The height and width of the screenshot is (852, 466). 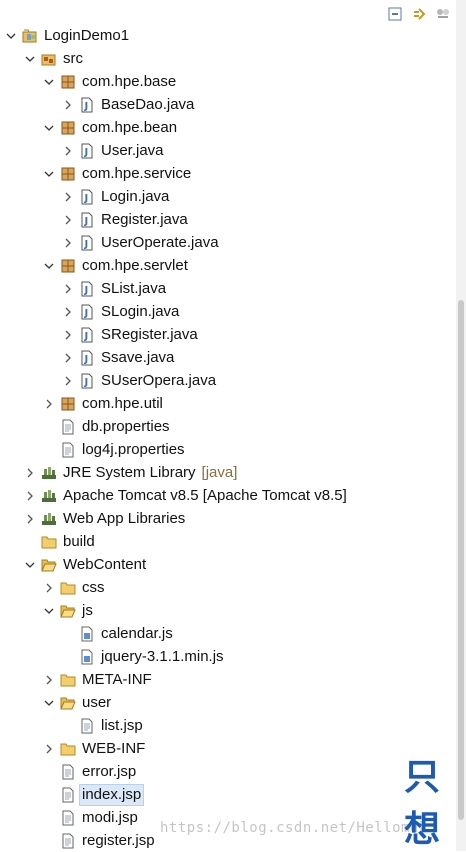 What do you see at coordinates (227, 518) in the screenshot?
I see `library-node: Web App Libraries` at bounding box center [227, 518].